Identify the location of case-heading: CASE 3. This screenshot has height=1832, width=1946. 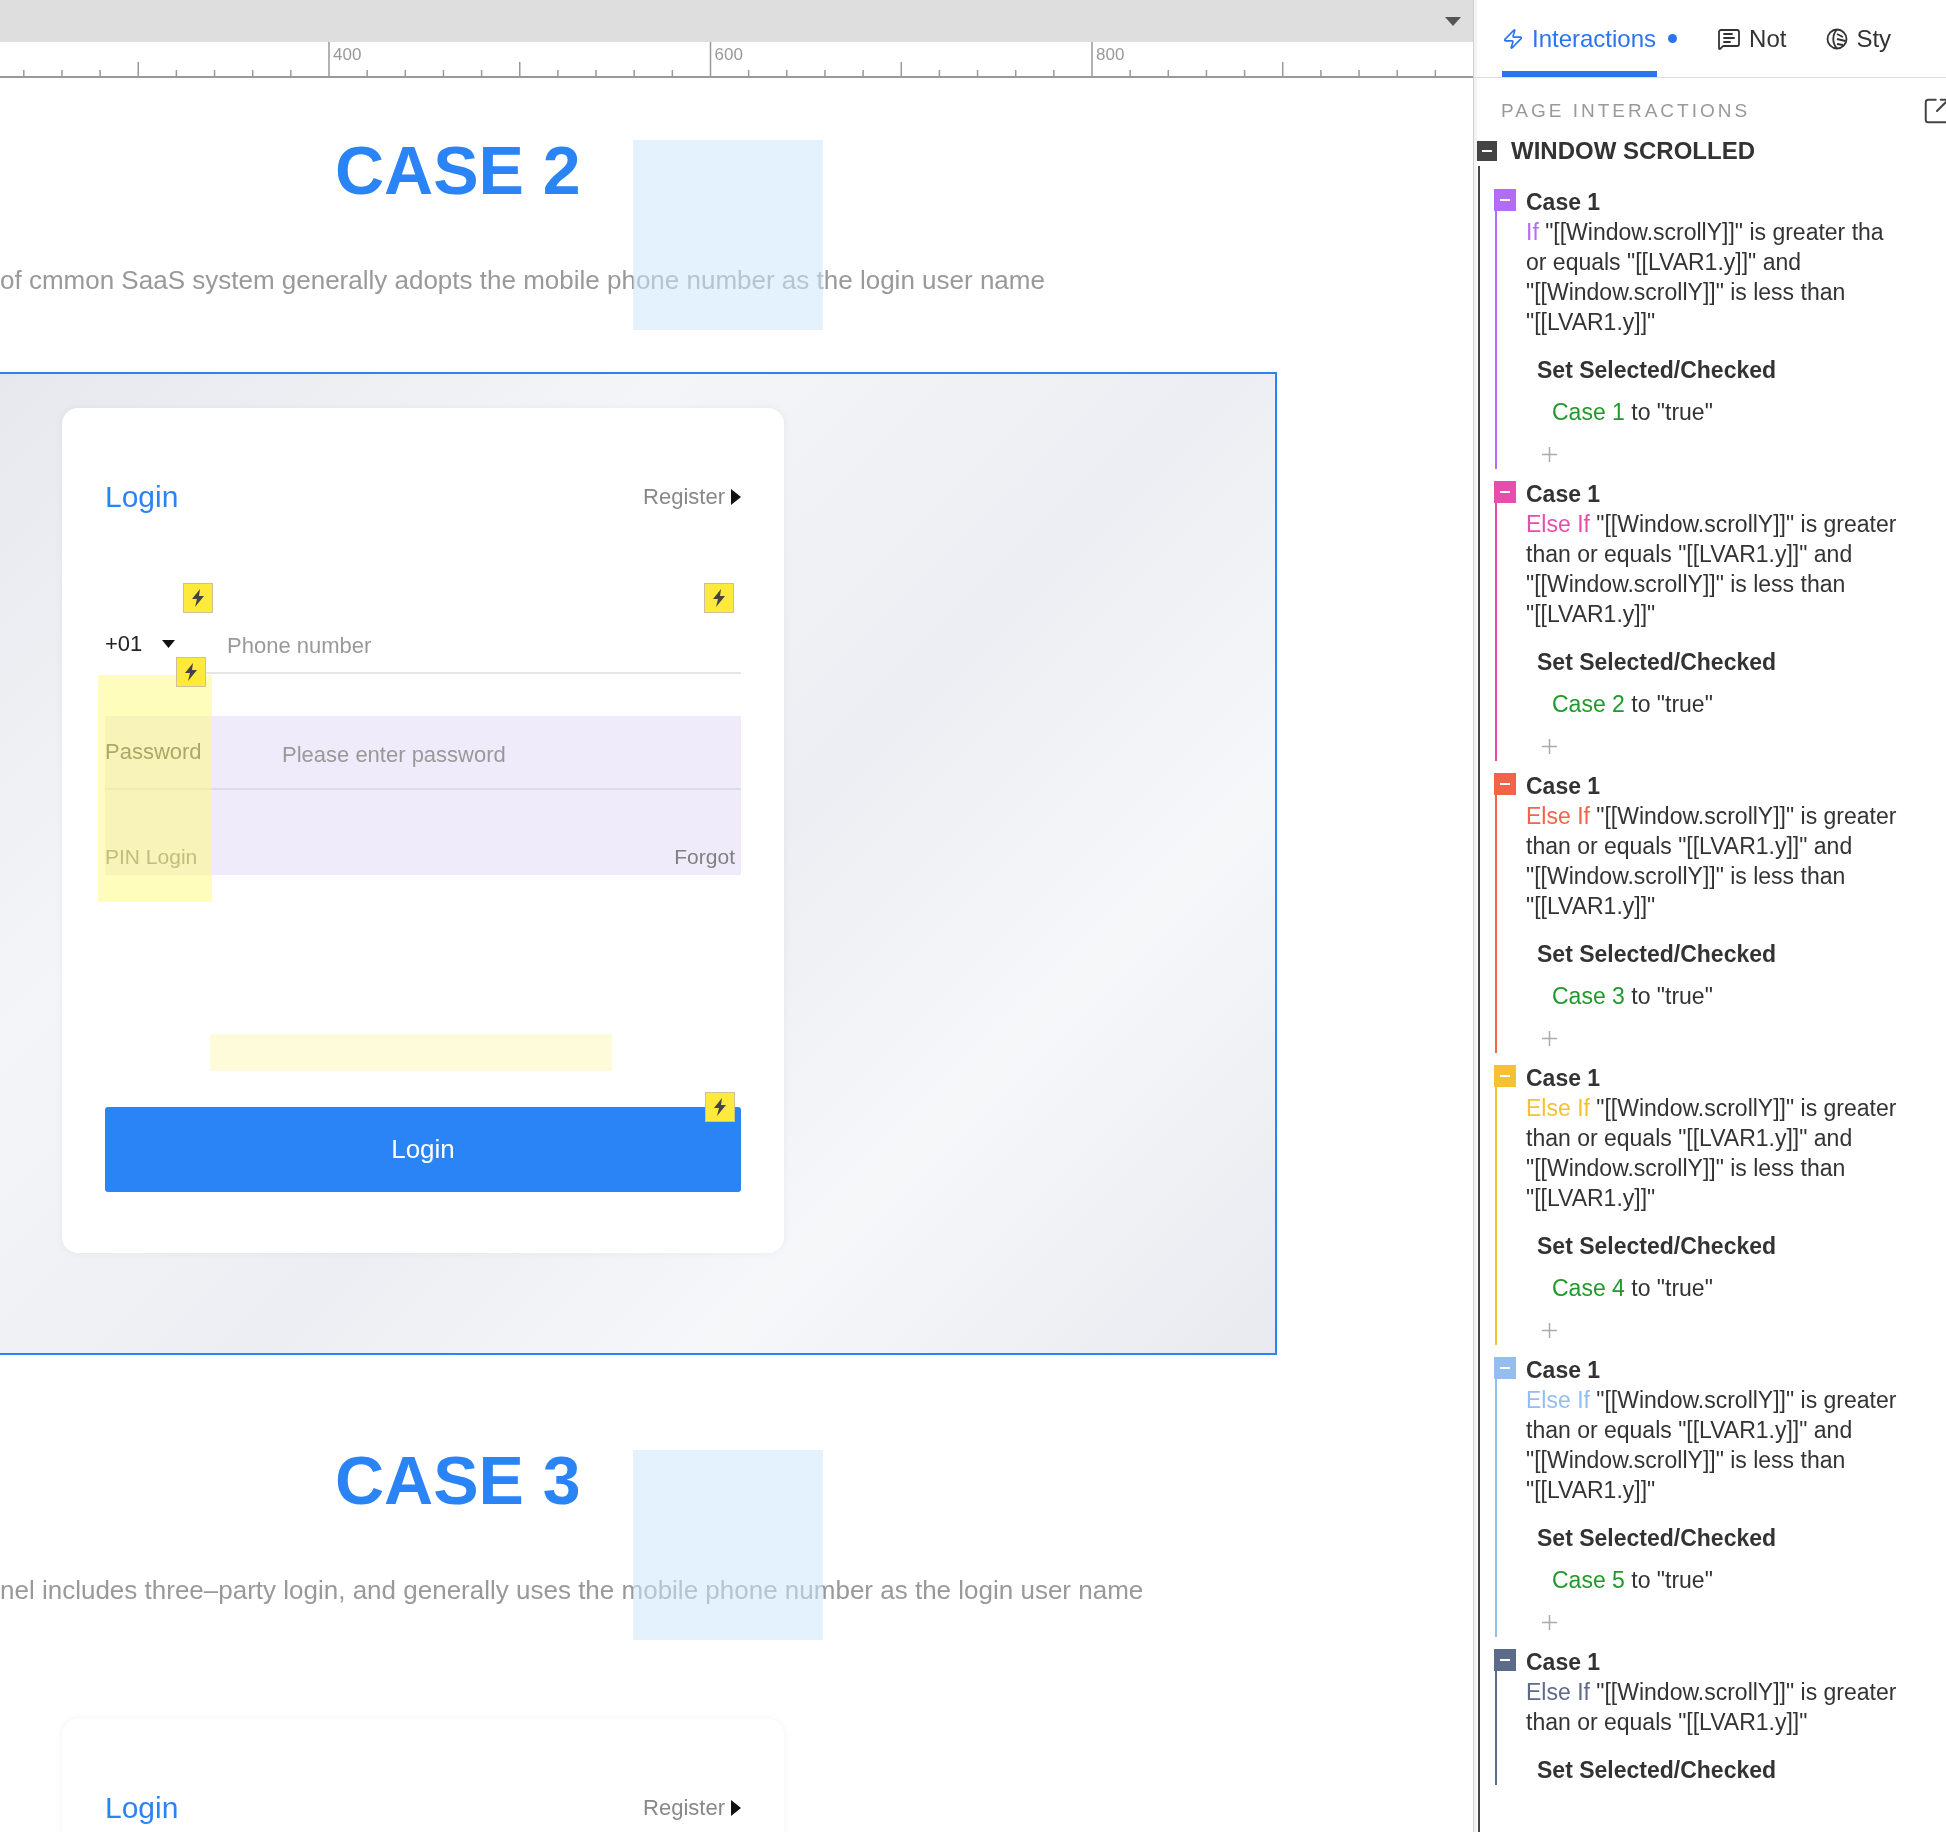
(458, 1480).